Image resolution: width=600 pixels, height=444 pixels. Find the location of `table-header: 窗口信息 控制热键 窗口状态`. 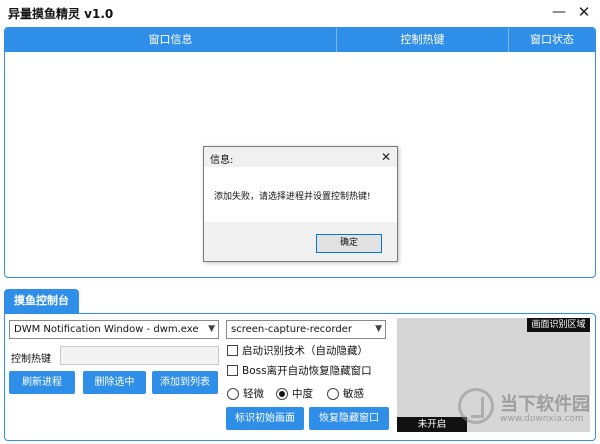

table-header: 窗口信息 控制热键 窗口状态 is located at coordinates (300, 40).